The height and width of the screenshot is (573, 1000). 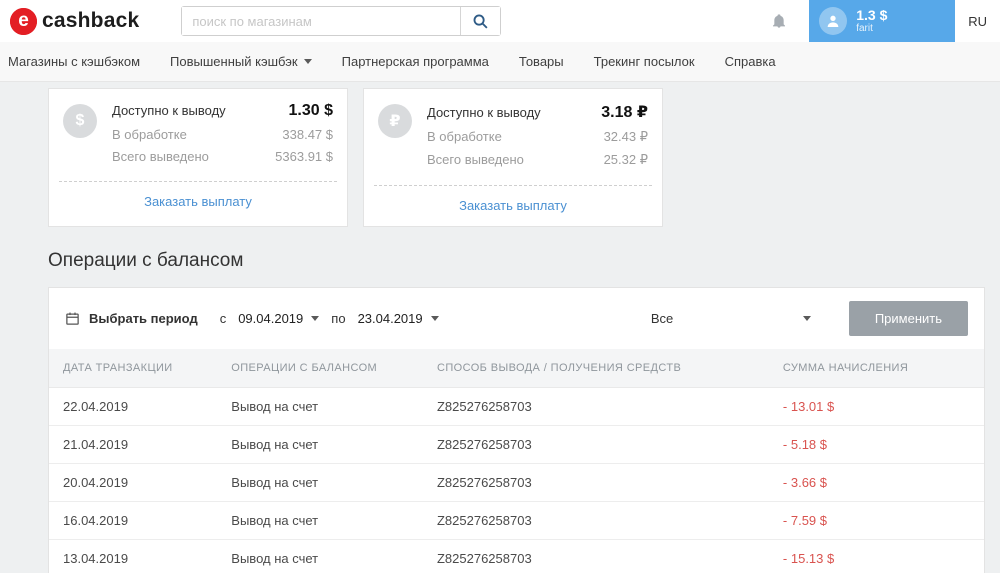 I want to click on processing-value: 338.47 $, so click(x=307, y=134).